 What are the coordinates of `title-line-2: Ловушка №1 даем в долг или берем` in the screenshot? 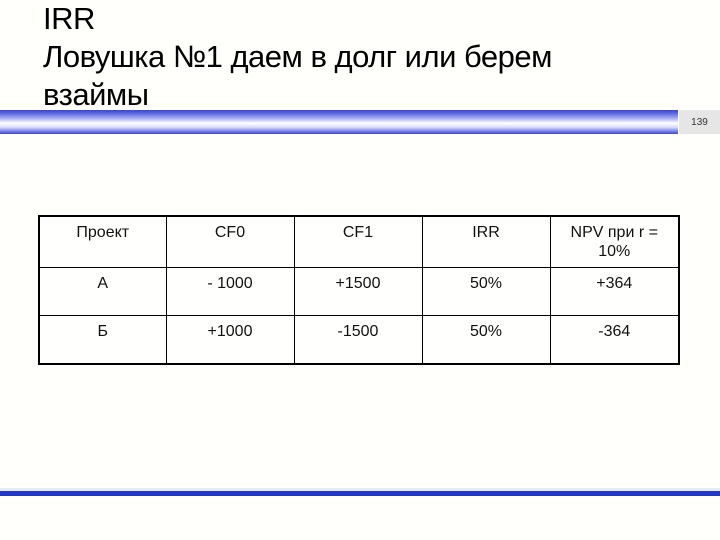 It's located at (297, 56).